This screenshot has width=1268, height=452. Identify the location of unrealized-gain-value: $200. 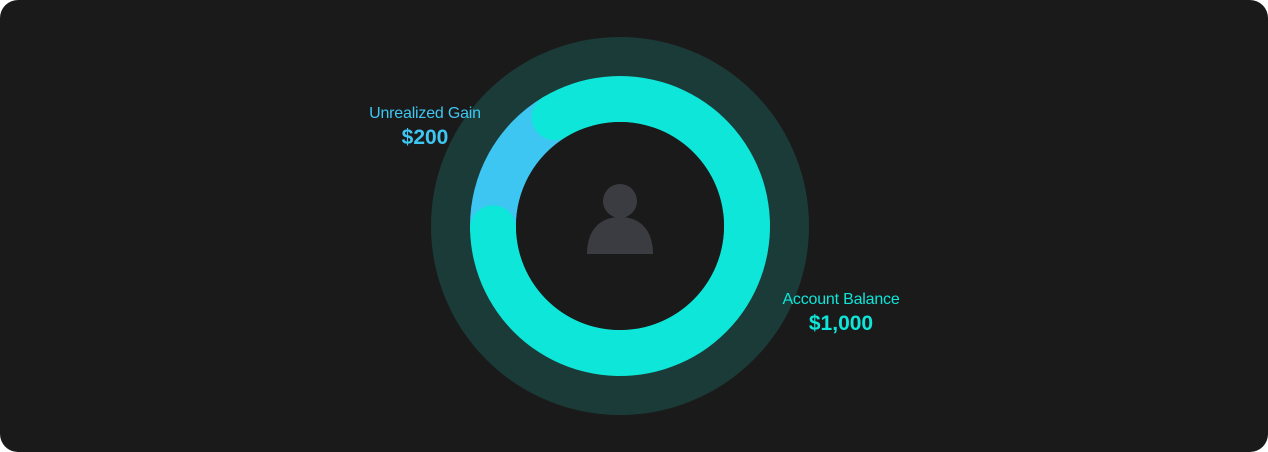
(425, 137).